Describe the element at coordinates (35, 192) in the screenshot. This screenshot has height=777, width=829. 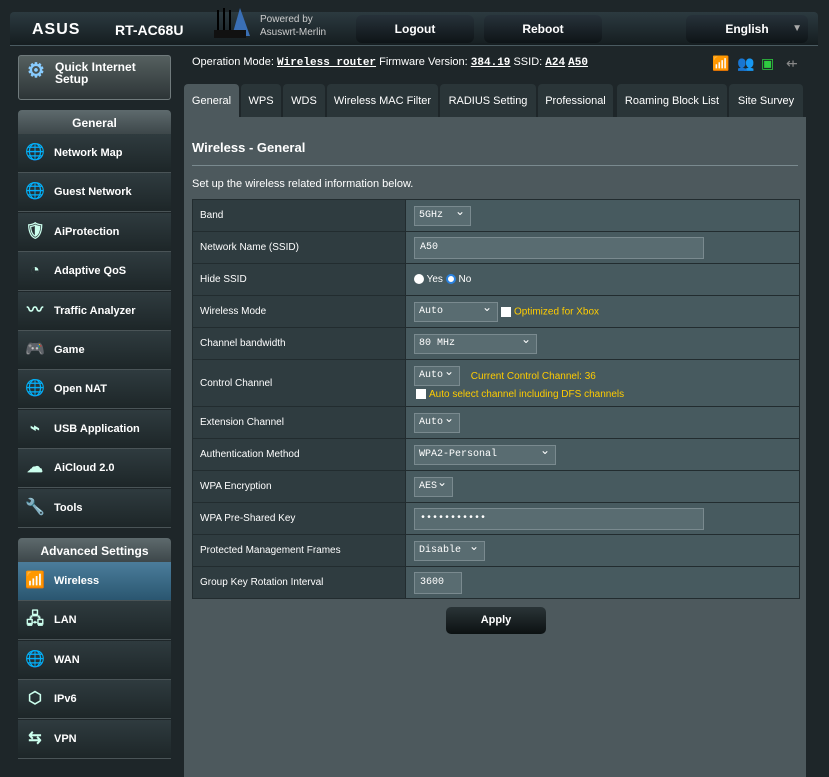
I see `globe-users-icon: 🌐` at that location.